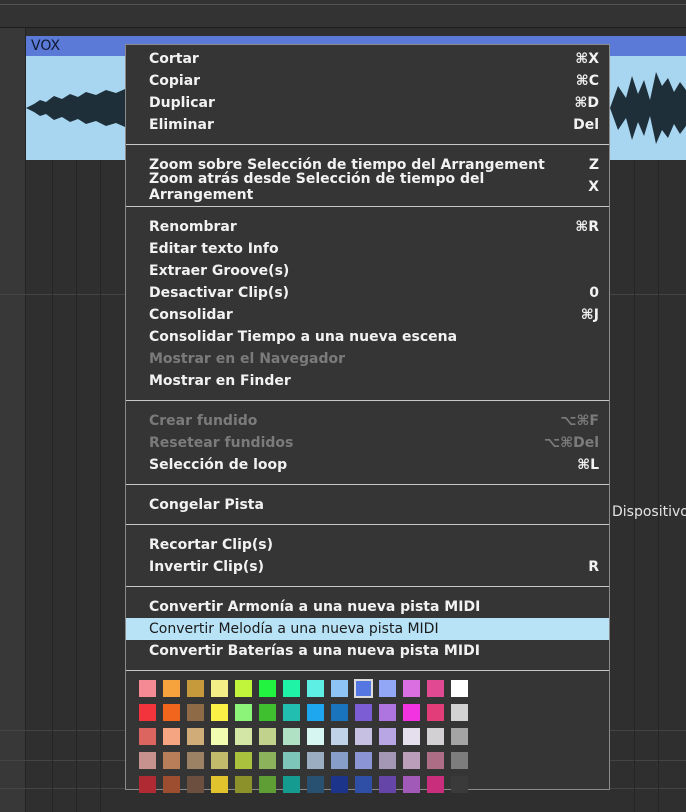  Describe the element at coordinates (367, 465) in the screenshot. I see `menu-item: Selección de loop ⌘L` at that location.